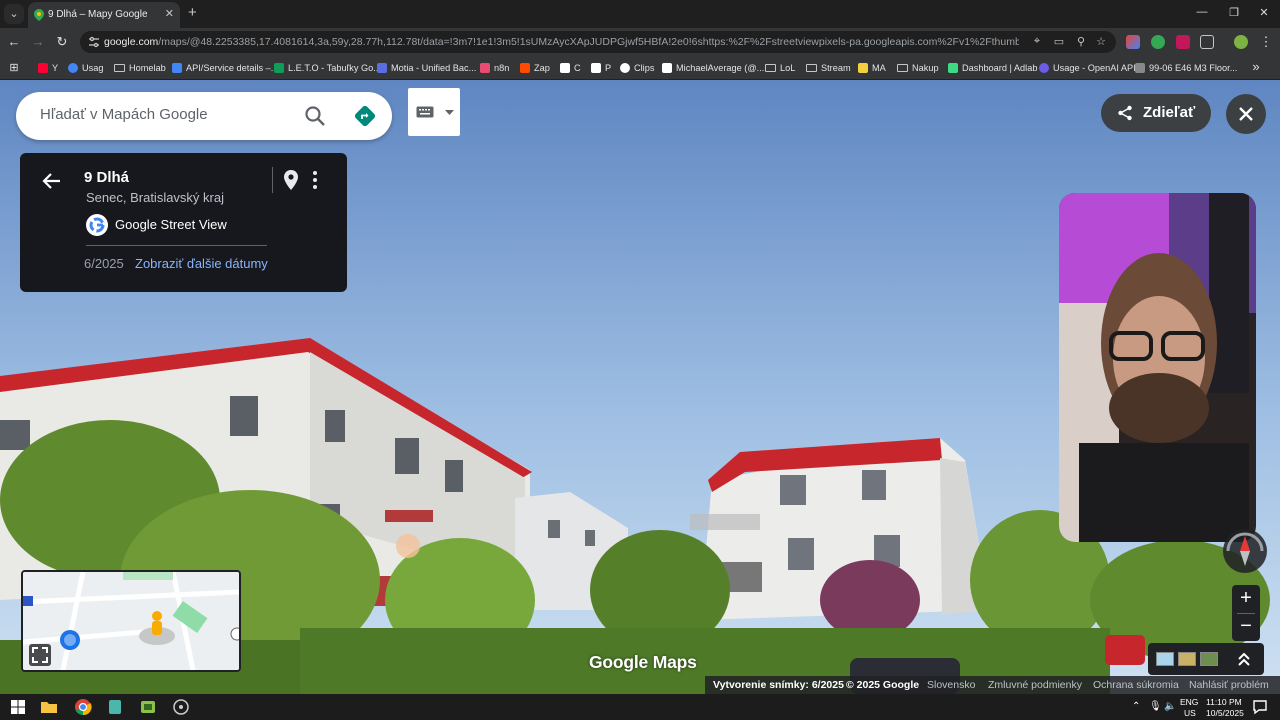 This screenshot has height=720, width=1280. Describe the element at coordinates (104, 15) in the screenshot. I see `tab-active: 9 Dlhá – Mapy Google ✕` at that location.